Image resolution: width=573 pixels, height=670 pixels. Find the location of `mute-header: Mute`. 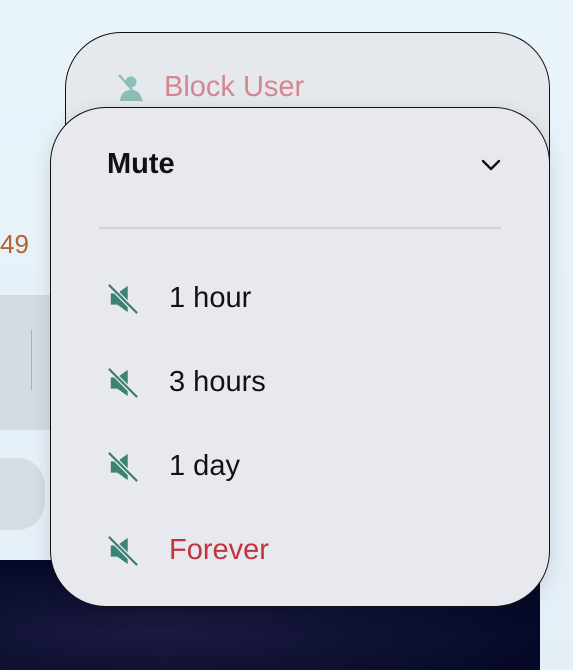

mute-header: Mute is located at coordinates (300, 164).